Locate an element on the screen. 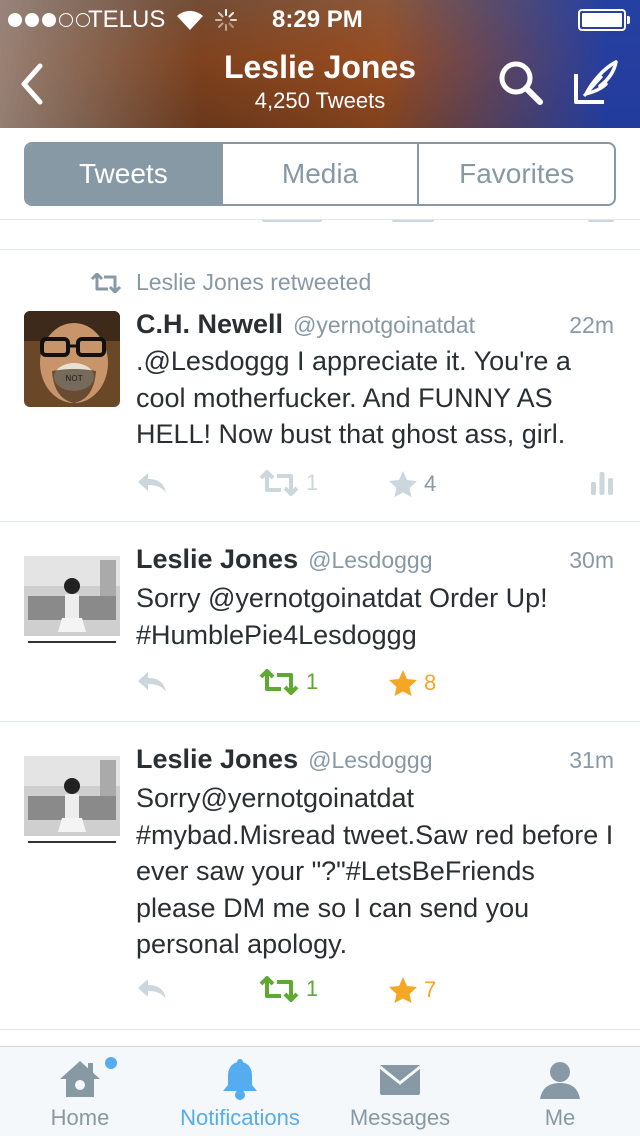 Image resolution: width=640 pixels, height=1136 pixels. author-name: C.H. Newell is located at coordinates (209, 324).